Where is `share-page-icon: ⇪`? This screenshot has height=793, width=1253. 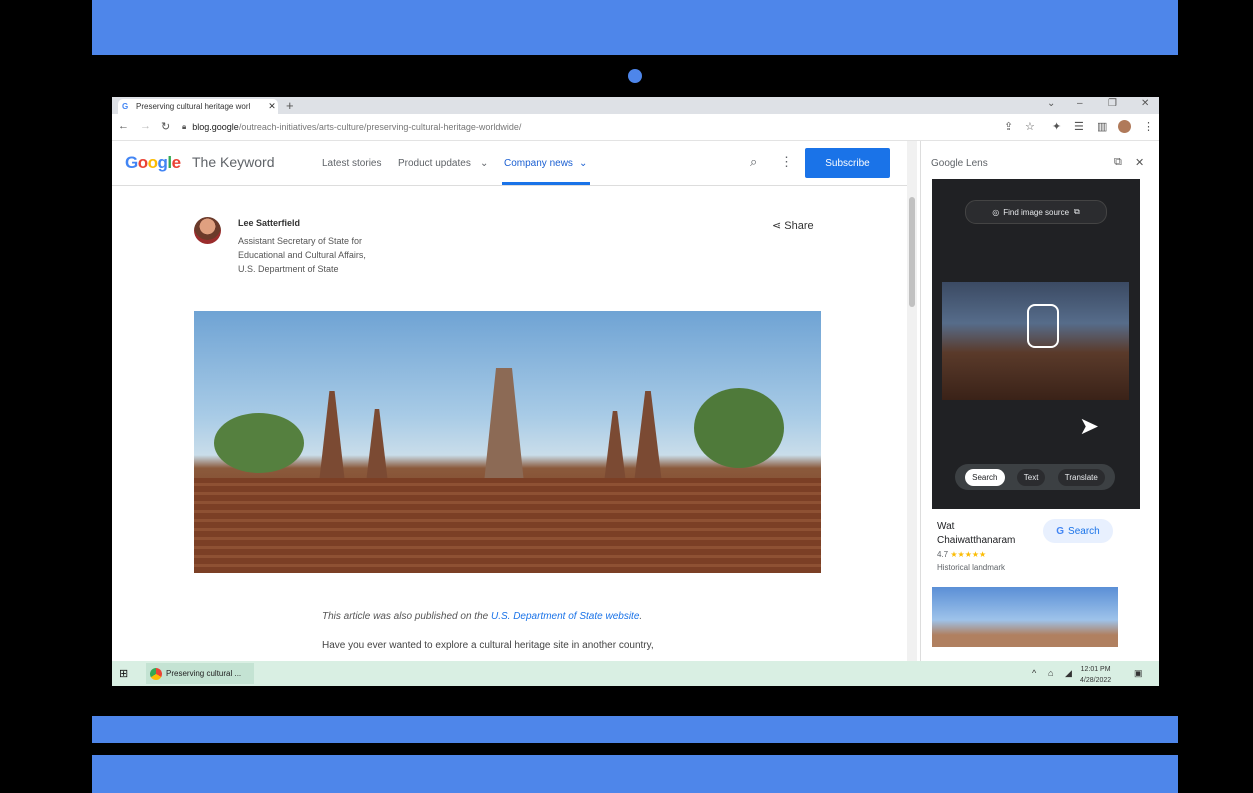 share-page-icon: ⇪ is located at coordinates (1008, 126).